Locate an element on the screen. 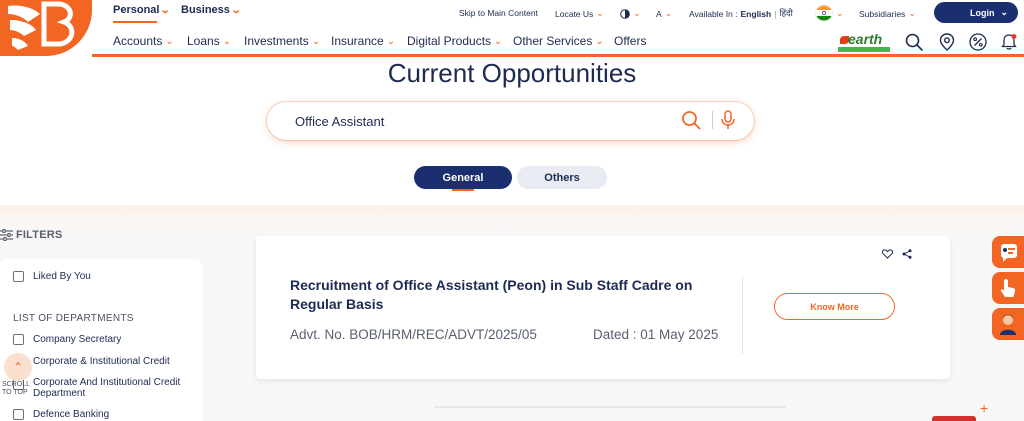 The height and width of the screenshot is (421, 1024). tab-personal-label: Personal is located at coordinates (136, 10).